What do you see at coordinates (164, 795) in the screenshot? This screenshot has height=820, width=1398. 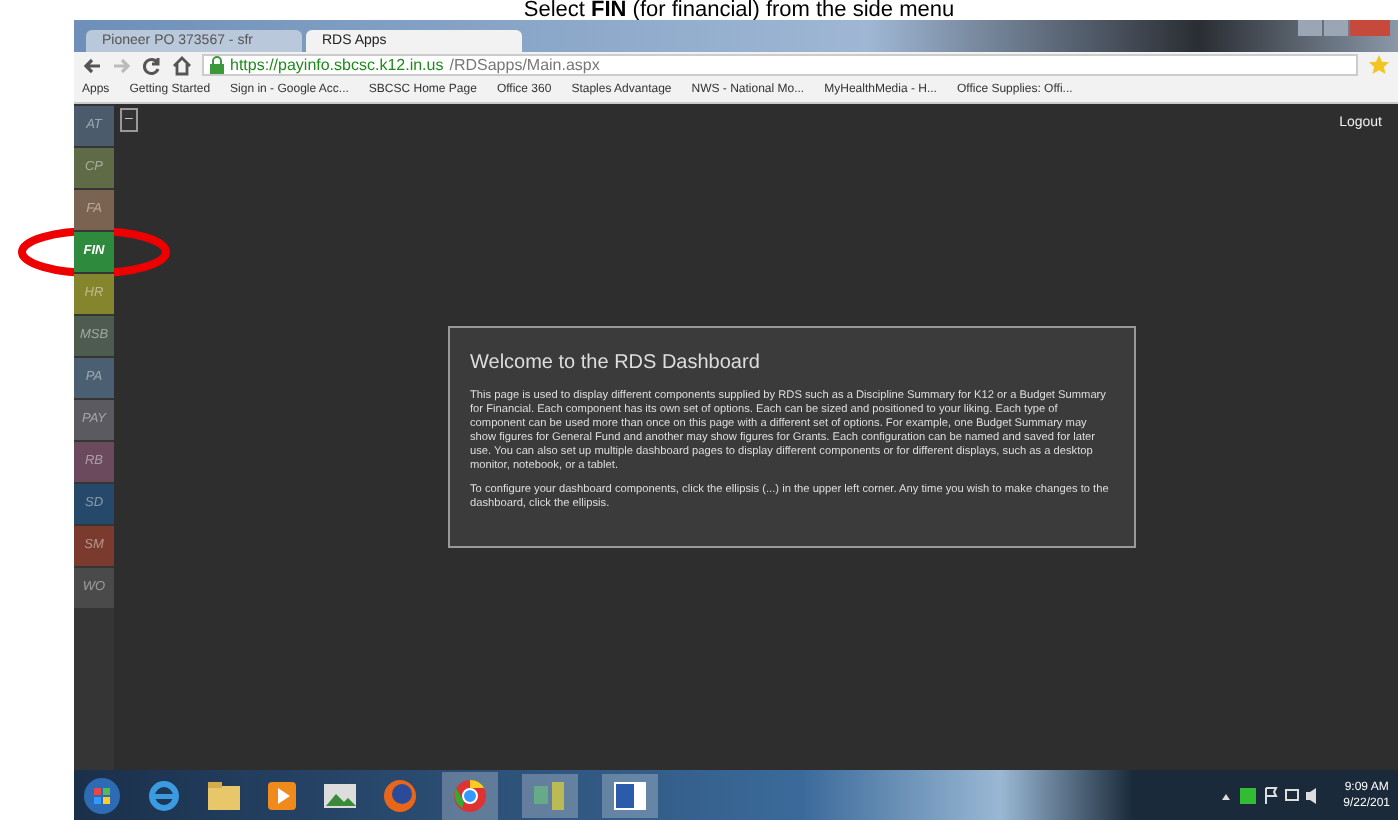 I see `browser-e-icon` at bounding box center [164, 795].